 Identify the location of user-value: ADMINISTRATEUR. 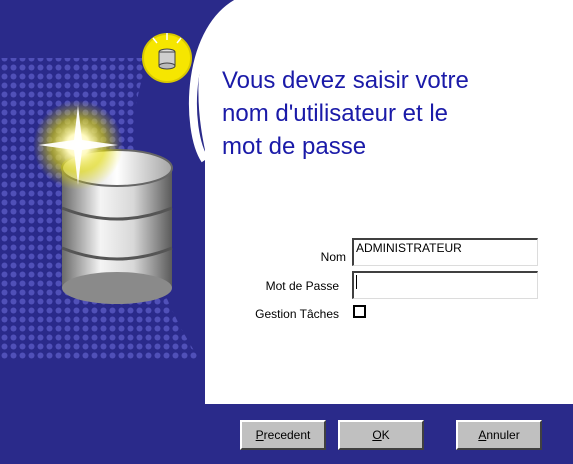
(409, 248).